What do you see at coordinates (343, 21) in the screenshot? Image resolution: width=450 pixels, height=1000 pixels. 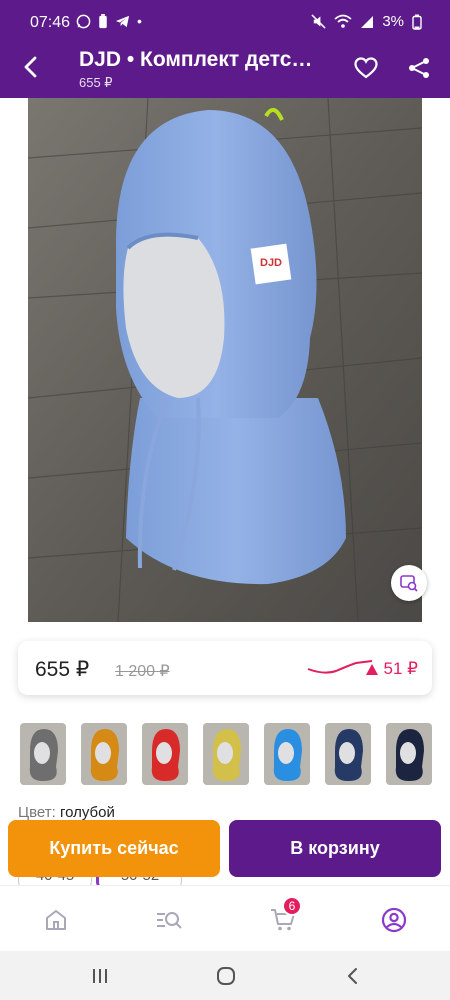 I see `wifi-icon` at bounding box center [343, 21].